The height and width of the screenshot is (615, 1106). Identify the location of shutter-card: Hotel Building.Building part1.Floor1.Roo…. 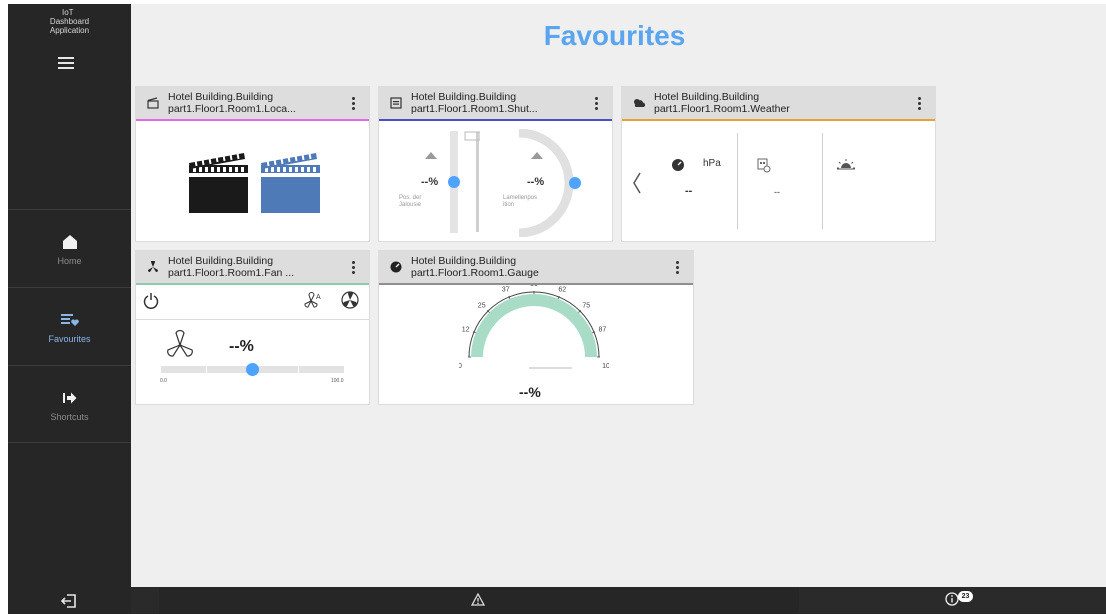
(495, 164).